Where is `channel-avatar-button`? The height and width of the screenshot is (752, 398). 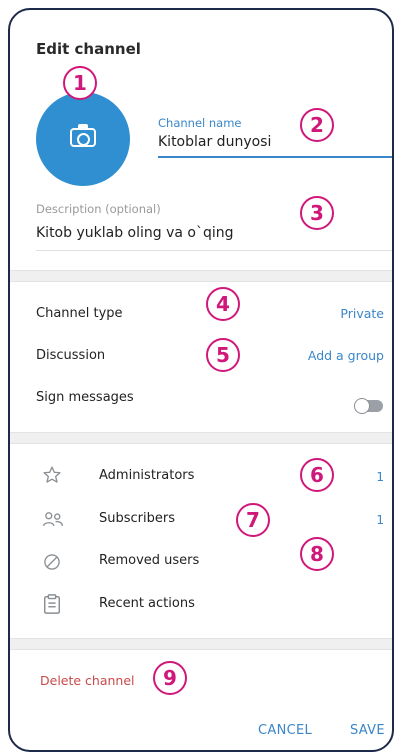 channel-avatar-button is located at coordinates (83, 139).